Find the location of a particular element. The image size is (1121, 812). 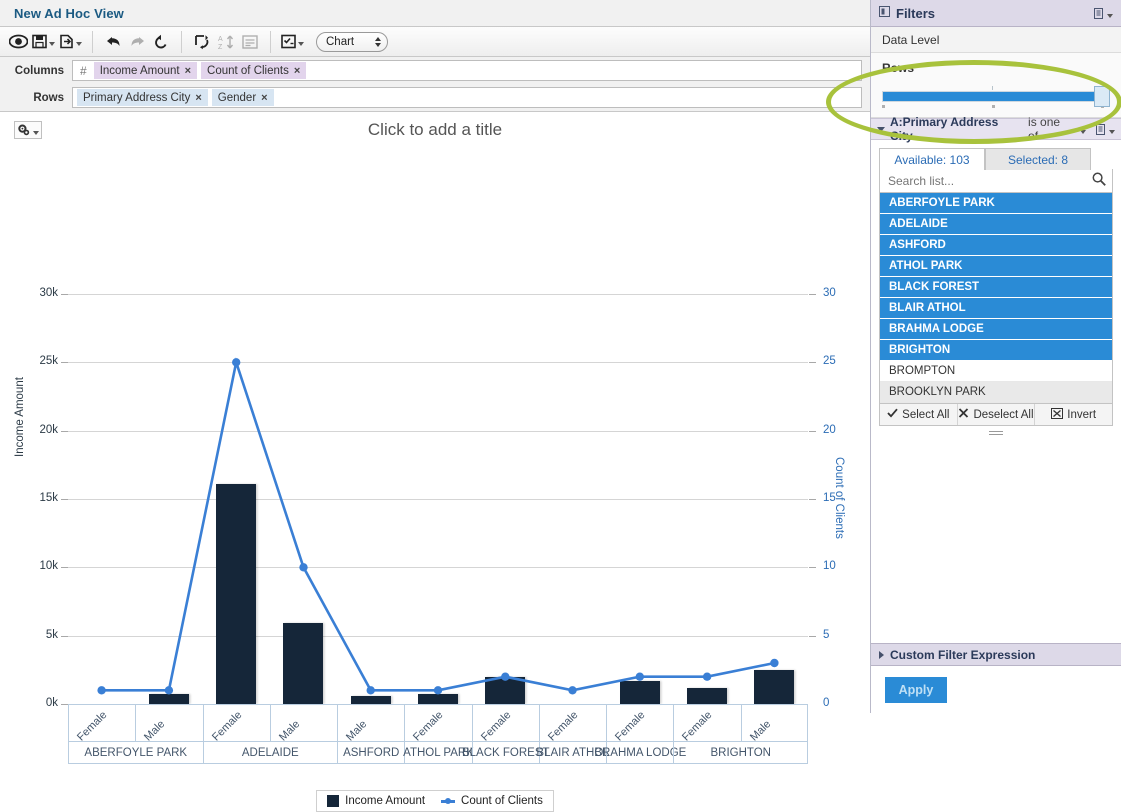

y-axis-left-tick-label: 5k is located at coordinates (51, 634).